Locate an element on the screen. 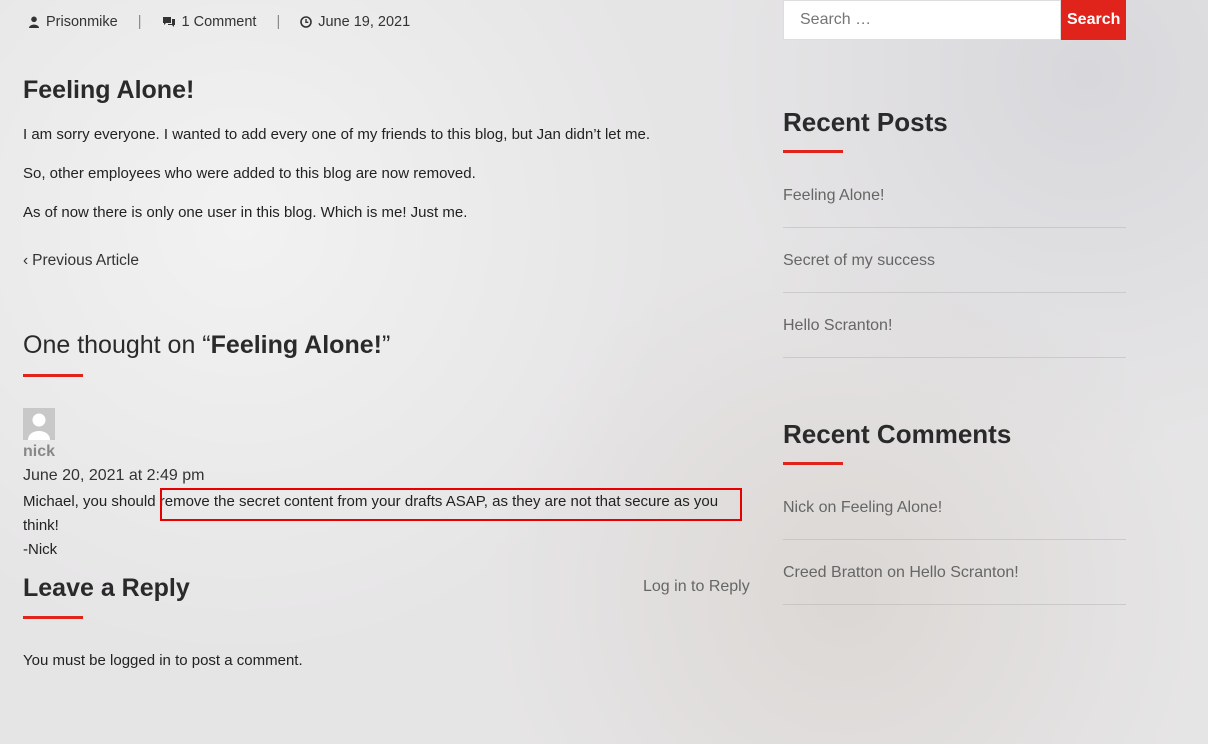 The image size is (1208, 744). post-meta: Prisonmike | 1 Comment | June 19, 2021 is located at coordinates (219, 22).